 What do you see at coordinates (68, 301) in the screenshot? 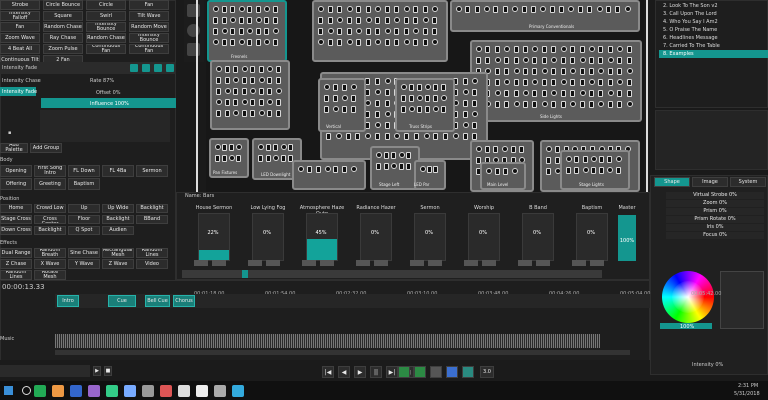
I see `timeline-clip: Intro` at bounding box center [68, 301].